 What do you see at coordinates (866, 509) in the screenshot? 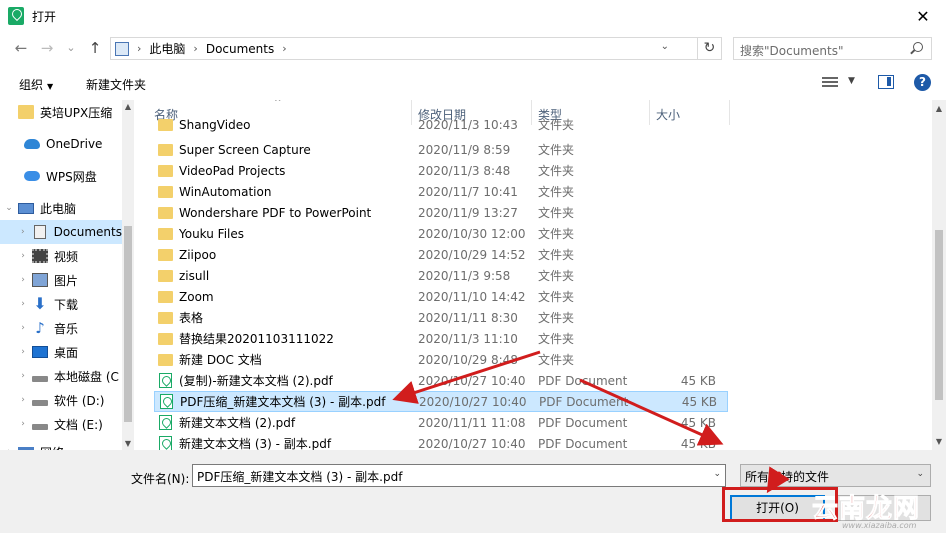
I see `watermark-logo: 云南龙网` at bounding box center [866, 509].